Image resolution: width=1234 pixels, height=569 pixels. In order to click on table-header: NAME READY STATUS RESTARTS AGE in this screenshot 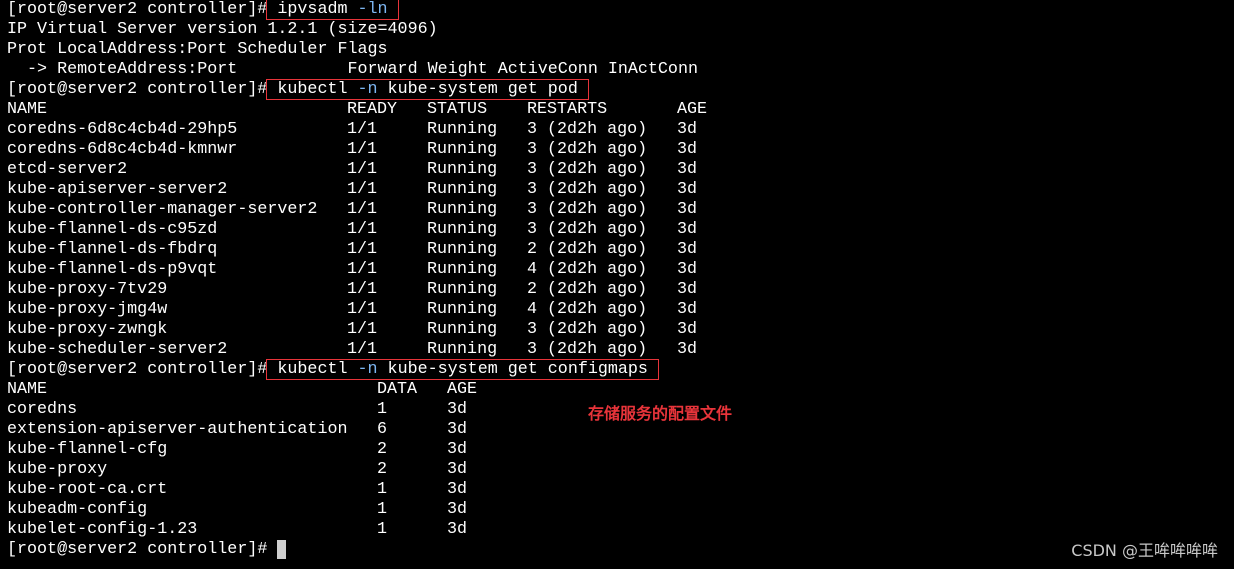, I will do `click(357, 110)`.